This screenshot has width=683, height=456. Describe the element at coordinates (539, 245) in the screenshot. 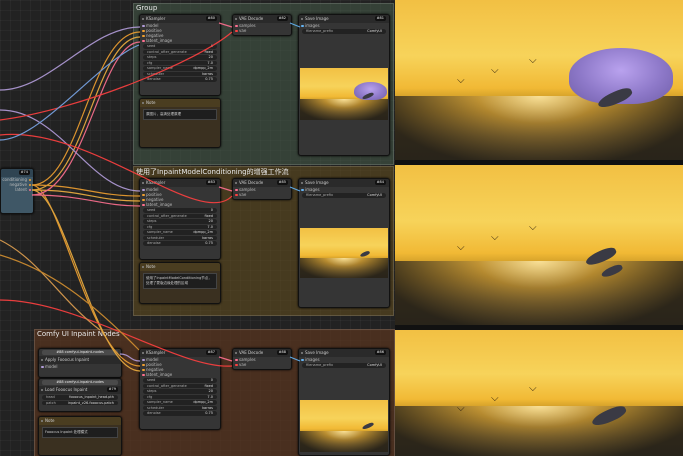

I see `result-image-2: ⌵ ⌵ ⌵` at that location.